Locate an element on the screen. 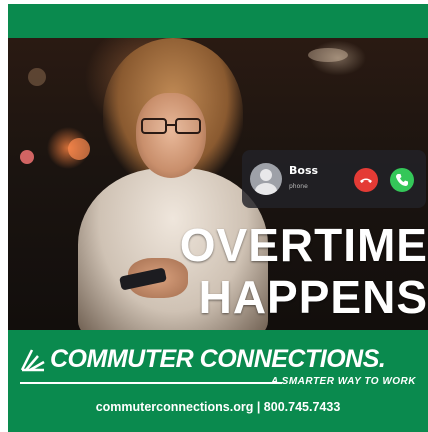 Image resolution: width=428 pixels, height=432 pixels. caller-avatar-icon is located at coordinates (266, 179).